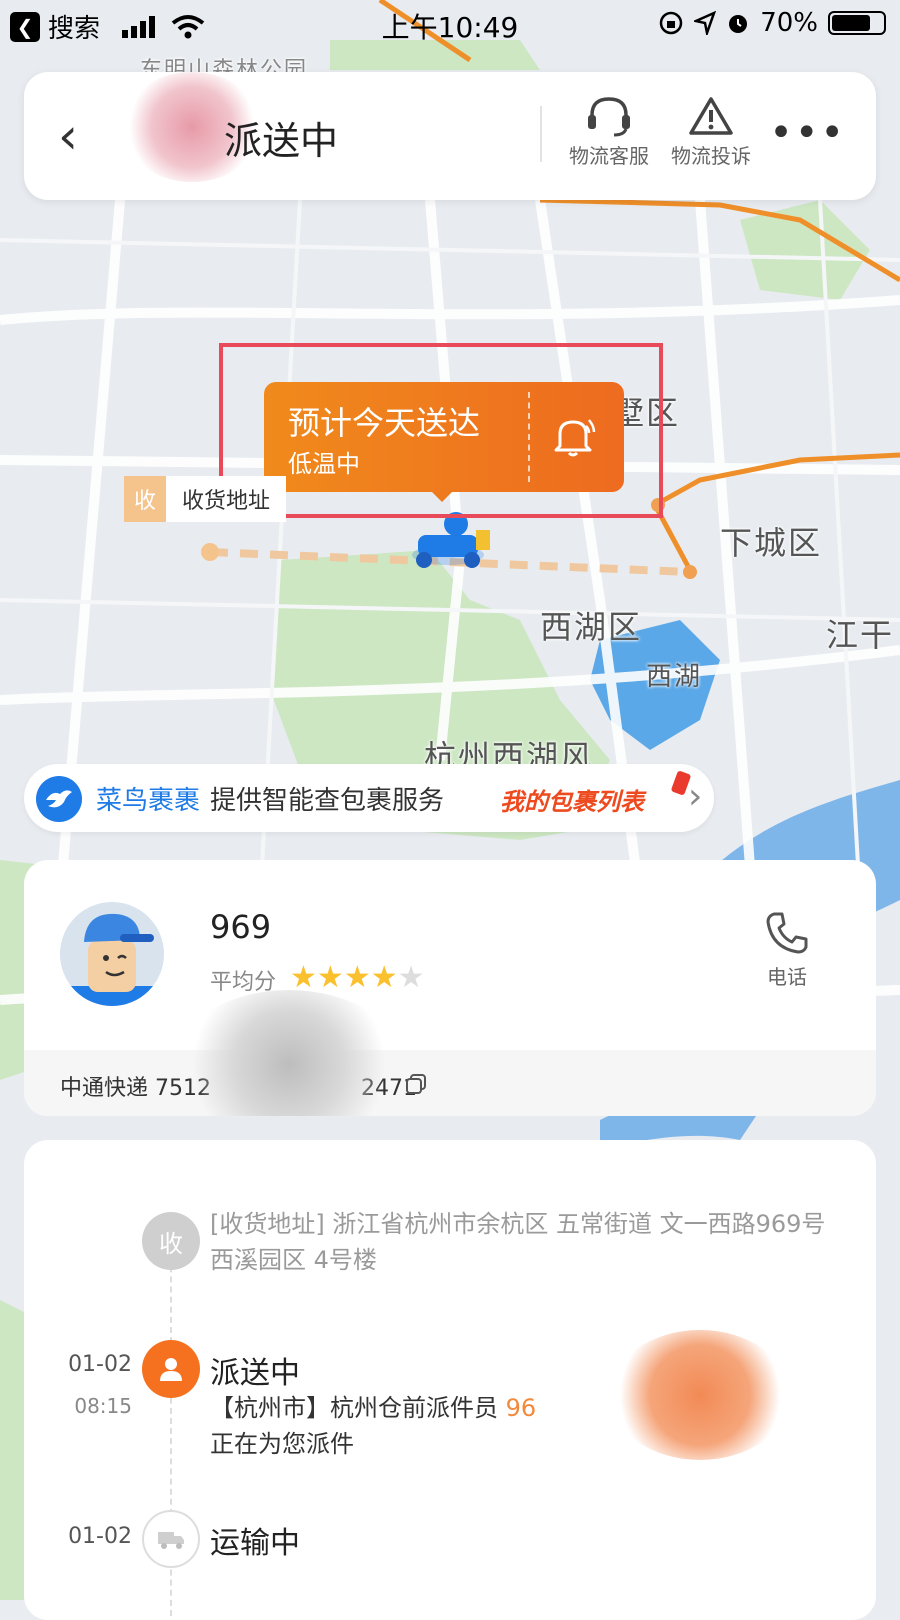  What do you see at coordinates (171, 1369) in the screenshot?
I see `person-icon` at bounding box center [171, 1369].